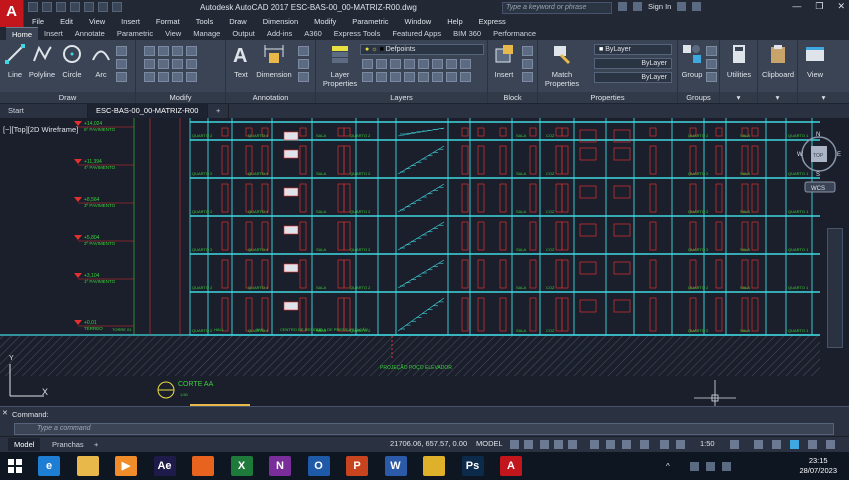 The image size is (849, 480). What do you see at coordinates (75, 7) in the screenshot?
I see `quick-access-toolbar` at bounding box center [75, 7].